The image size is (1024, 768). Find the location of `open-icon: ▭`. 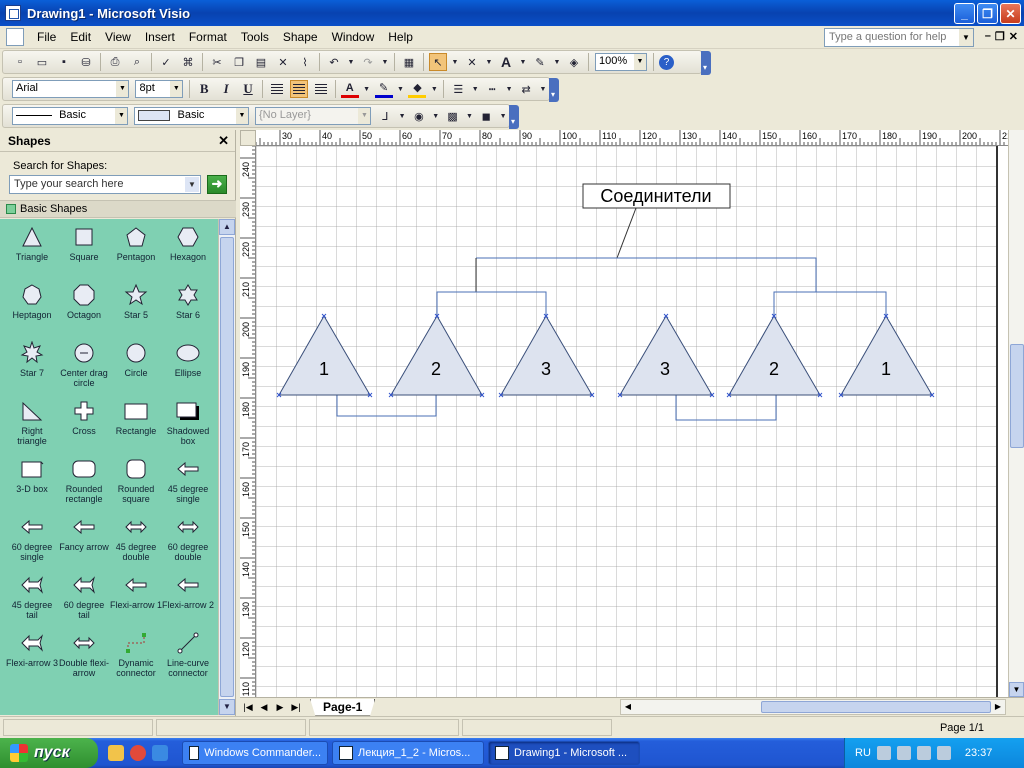

open-icon: ▭ is located at coordinates (42, 62).